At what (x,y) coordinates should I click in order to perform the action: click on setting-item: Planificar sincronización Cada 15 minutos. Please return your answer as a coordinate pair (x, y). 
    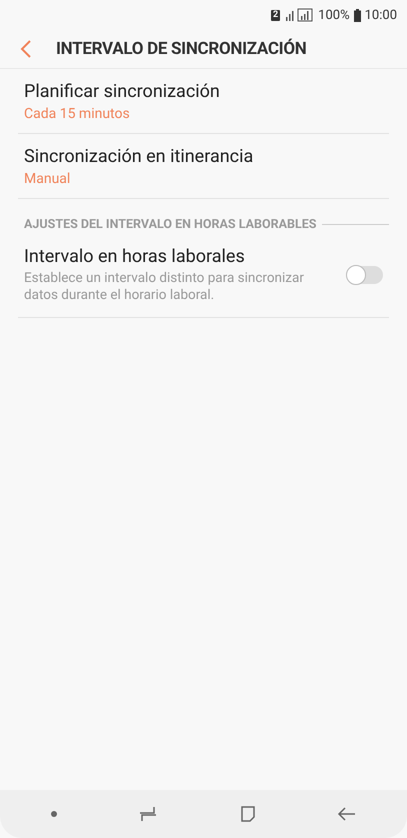
    Looking at the image, I should click on (203, 101).